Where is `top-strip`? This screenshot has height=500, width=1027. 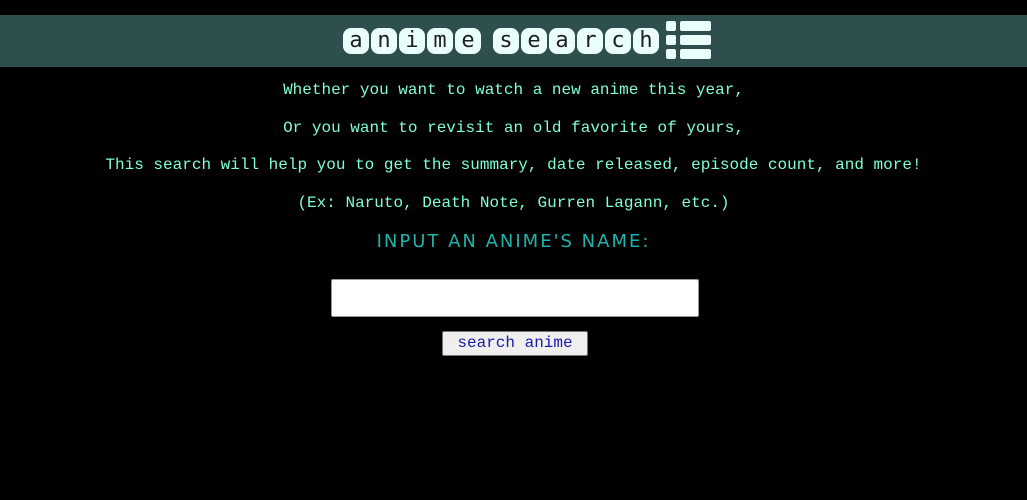
top-strip is located at coordinates (513, 7).